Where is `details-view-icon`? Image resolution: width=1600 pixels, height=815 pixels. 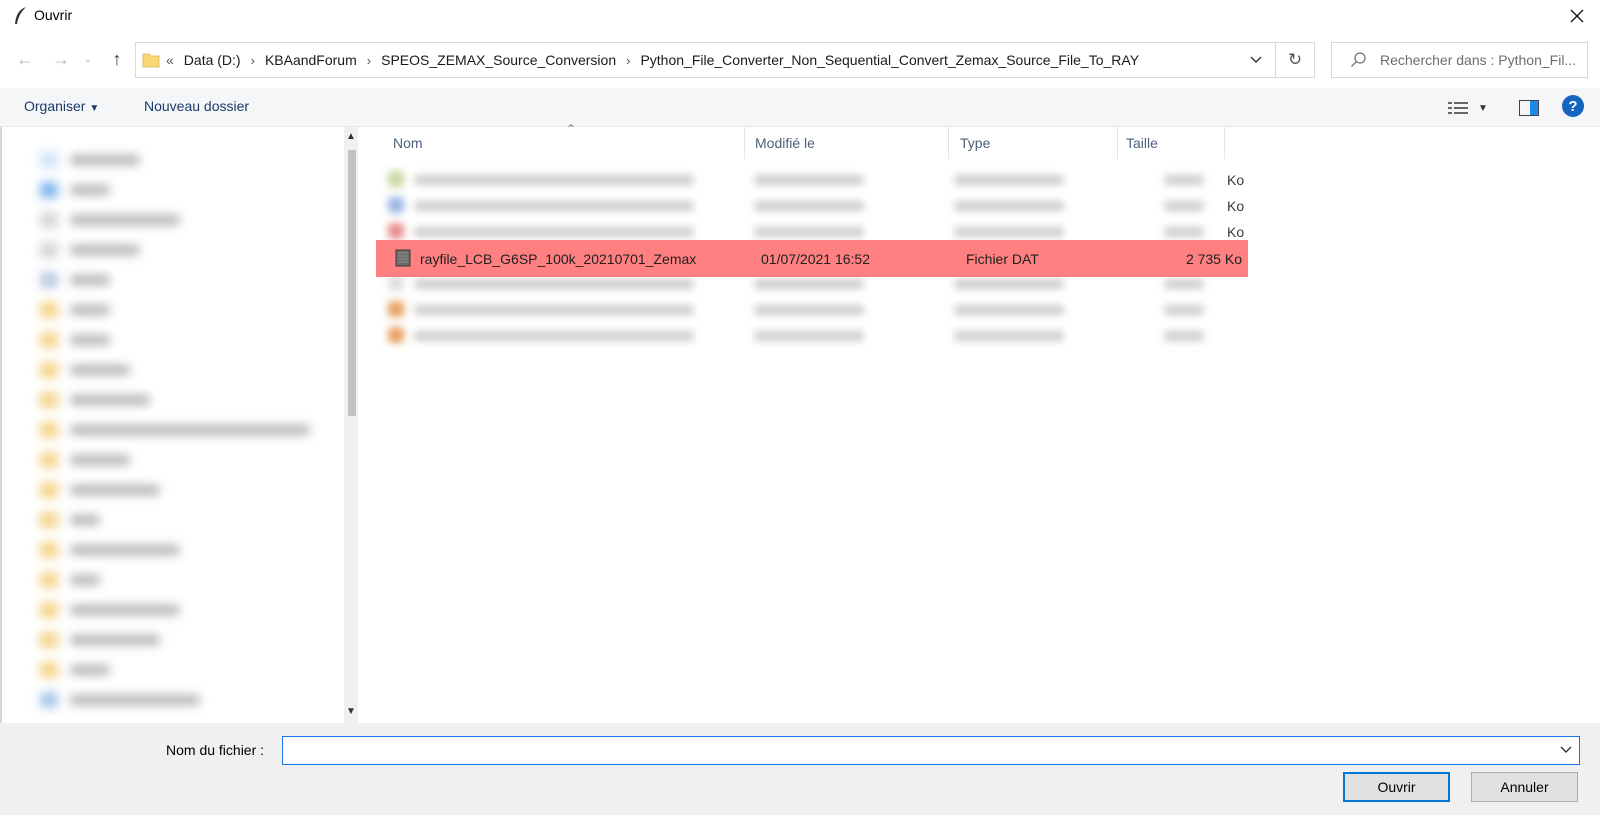 details-view-icon is located at coordinates (1458, 108).